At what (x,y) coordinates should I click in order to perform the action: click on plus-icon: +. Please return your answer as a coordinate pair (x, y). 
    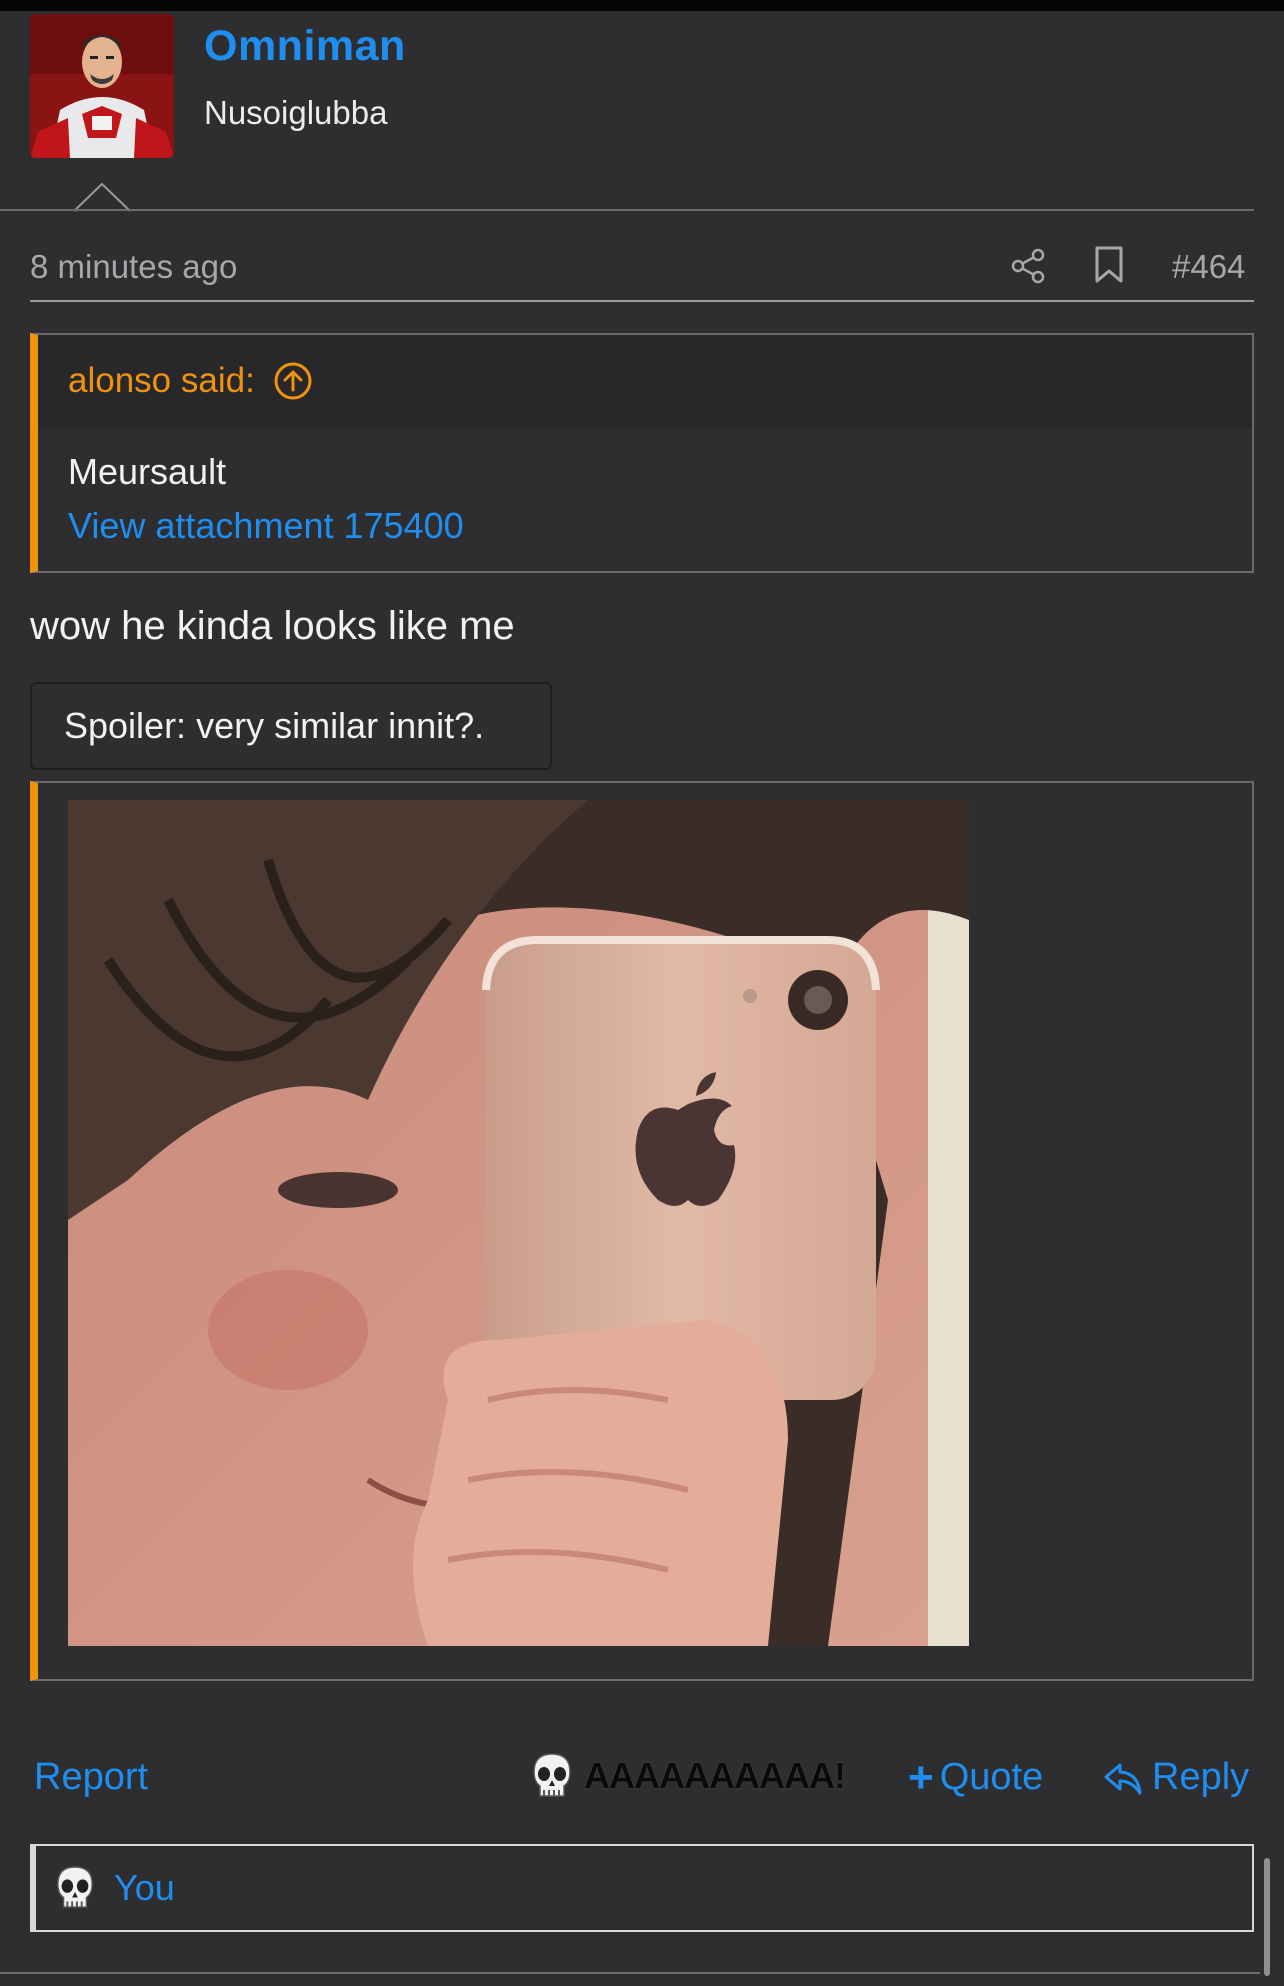
    Looking at the image, I should click on (921, 1777).